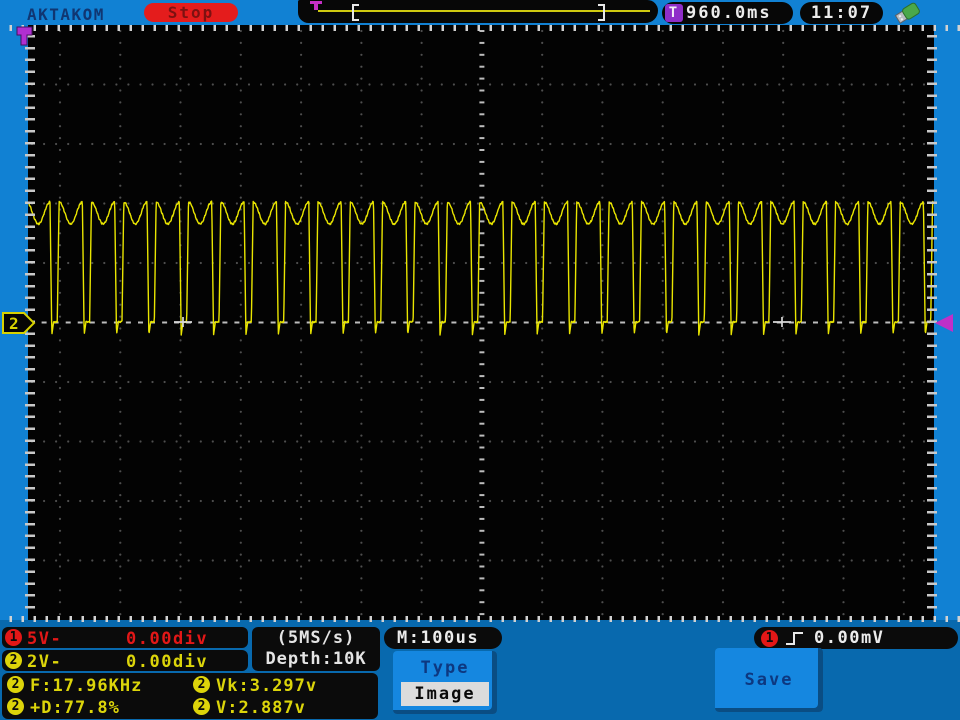 Image resolution: width=960 pixels, height=720 pixels. Describe the element at coordinates (316, 5) in the screenshot. I see `trigger-position-marker-icon` at that location.